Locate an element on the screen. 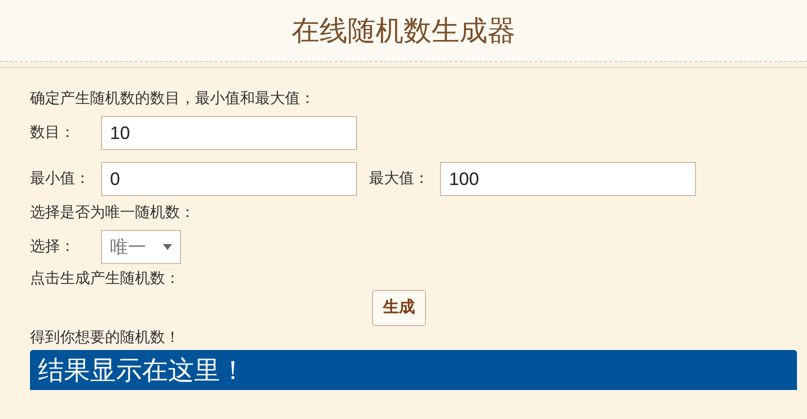 The width and height of the screenshot is (807, 419). input-field: 0 is located at coordinates (229, 179).